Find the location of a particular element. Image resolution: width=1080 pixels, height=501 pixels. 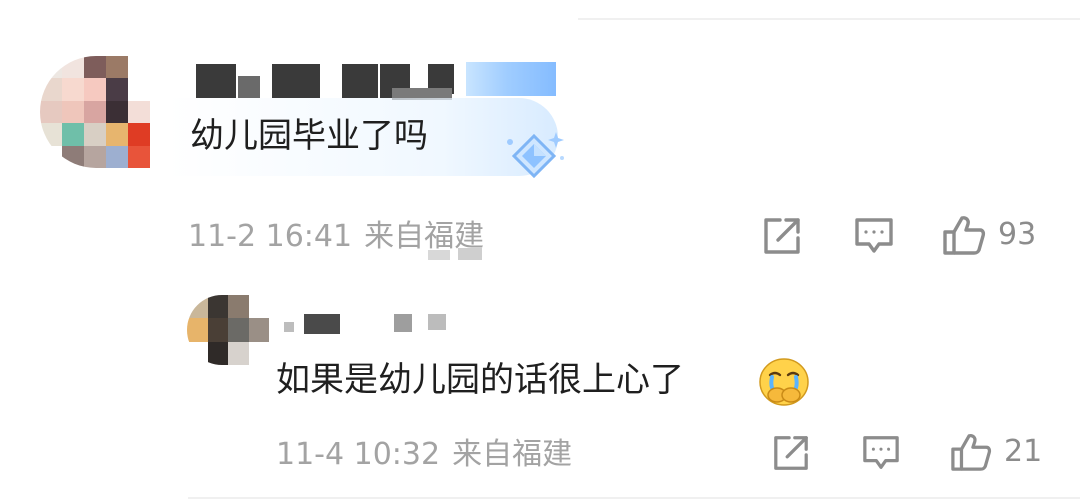

like-count: 93 is located at coordinates (1017, 234).